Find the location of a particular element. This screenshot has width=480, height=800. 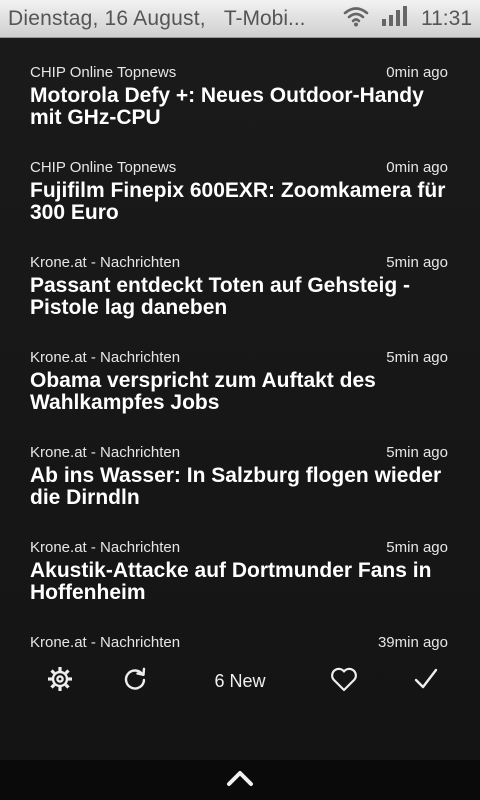

refresh-icon is located at coordinates (135, 681).